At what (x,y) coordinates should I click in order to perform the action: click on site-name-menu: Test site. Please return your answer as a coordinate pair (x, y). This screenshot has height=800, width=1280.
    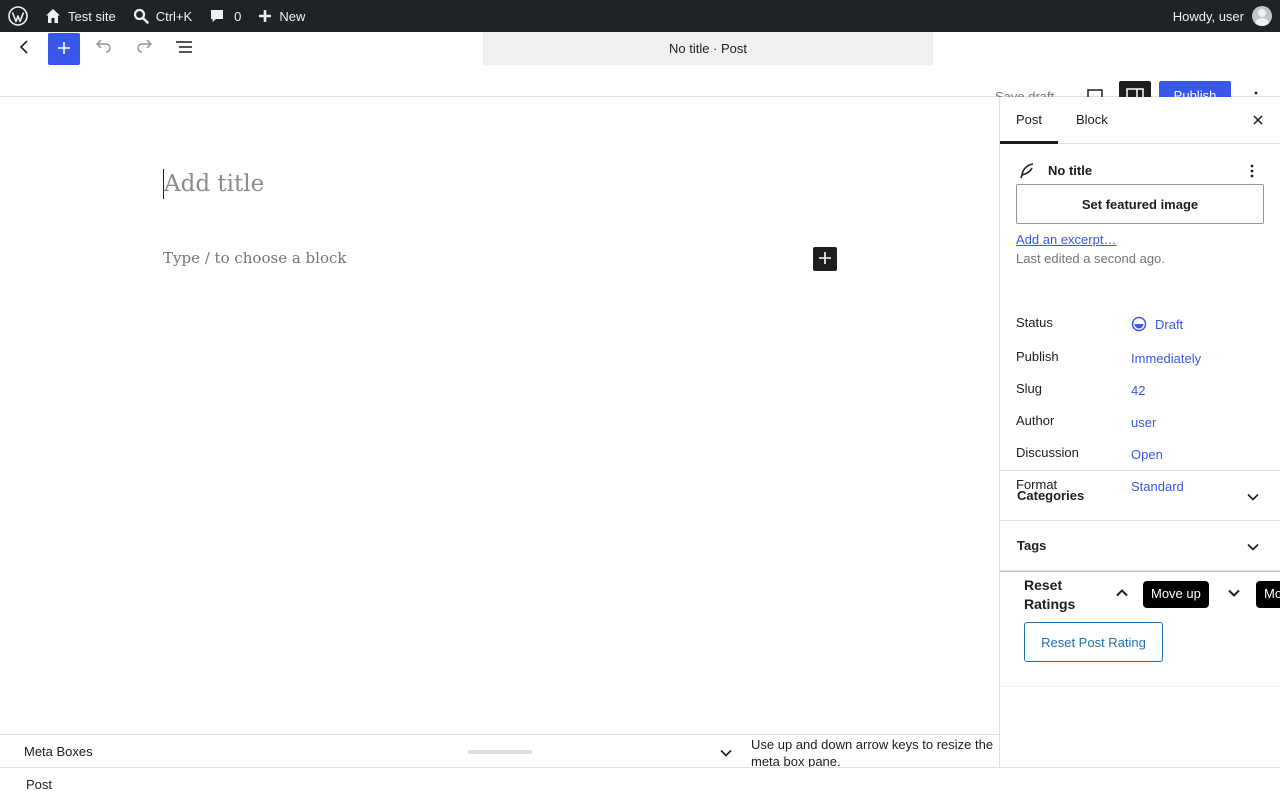
    Looking at the image, I should click on (80, 16).